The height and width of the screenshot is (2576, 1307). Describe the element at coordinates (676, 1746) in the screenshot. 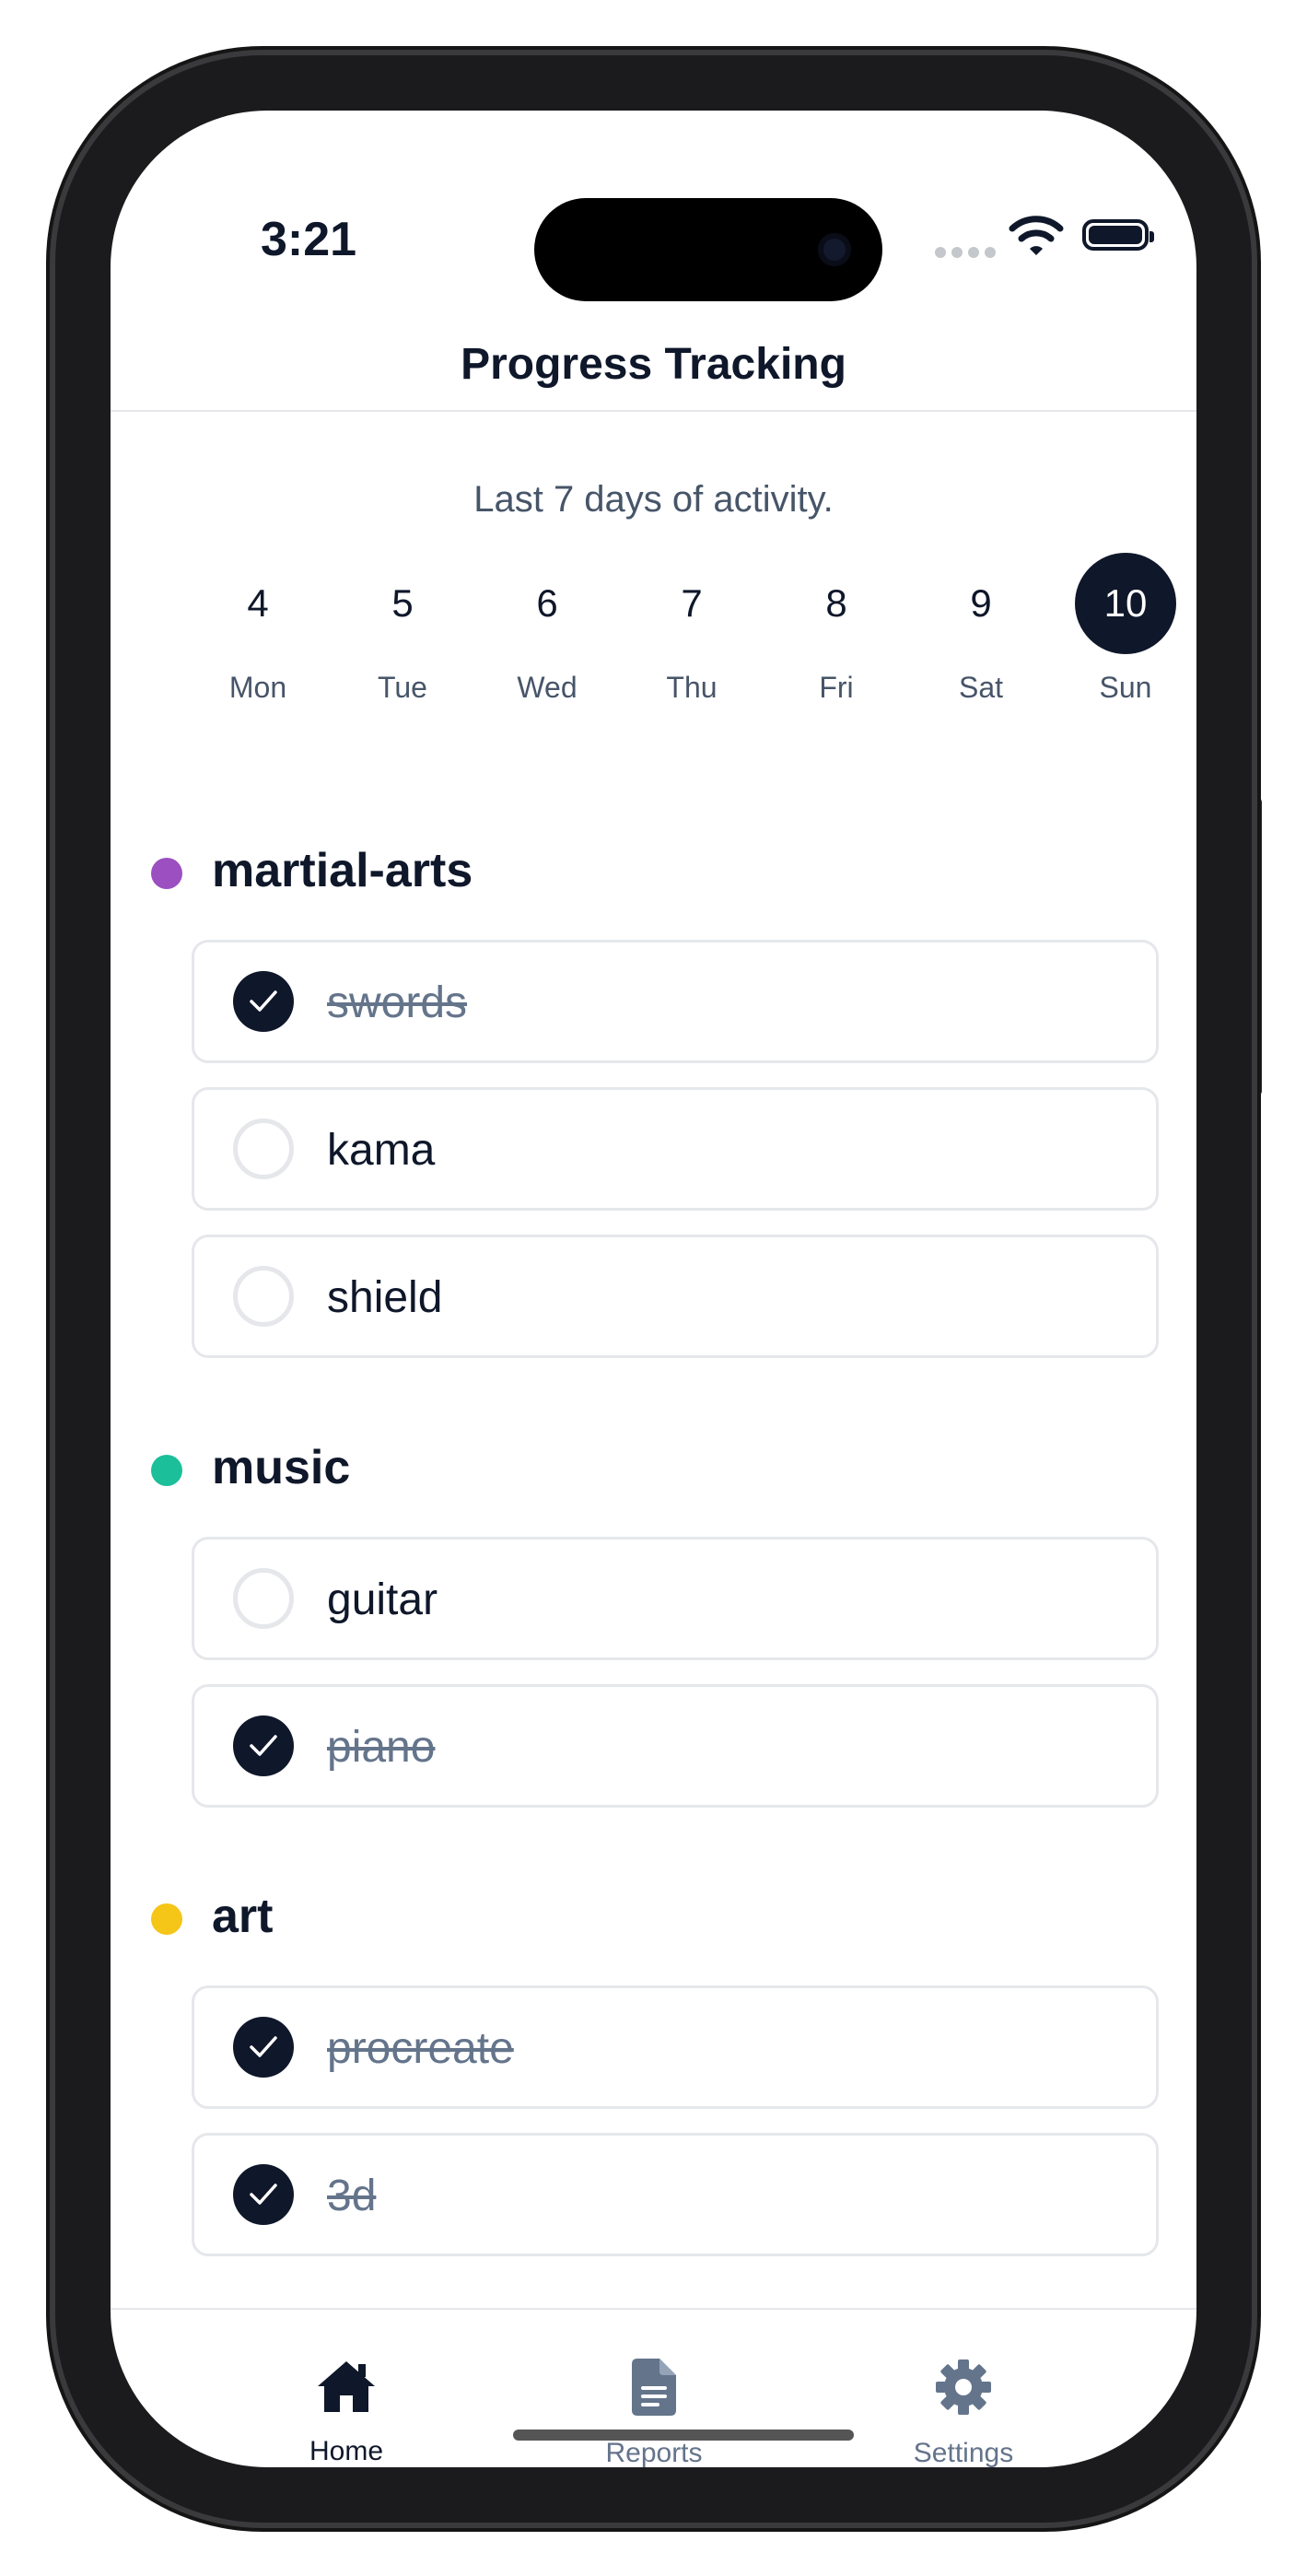

I see `task-item: piano` at that location.